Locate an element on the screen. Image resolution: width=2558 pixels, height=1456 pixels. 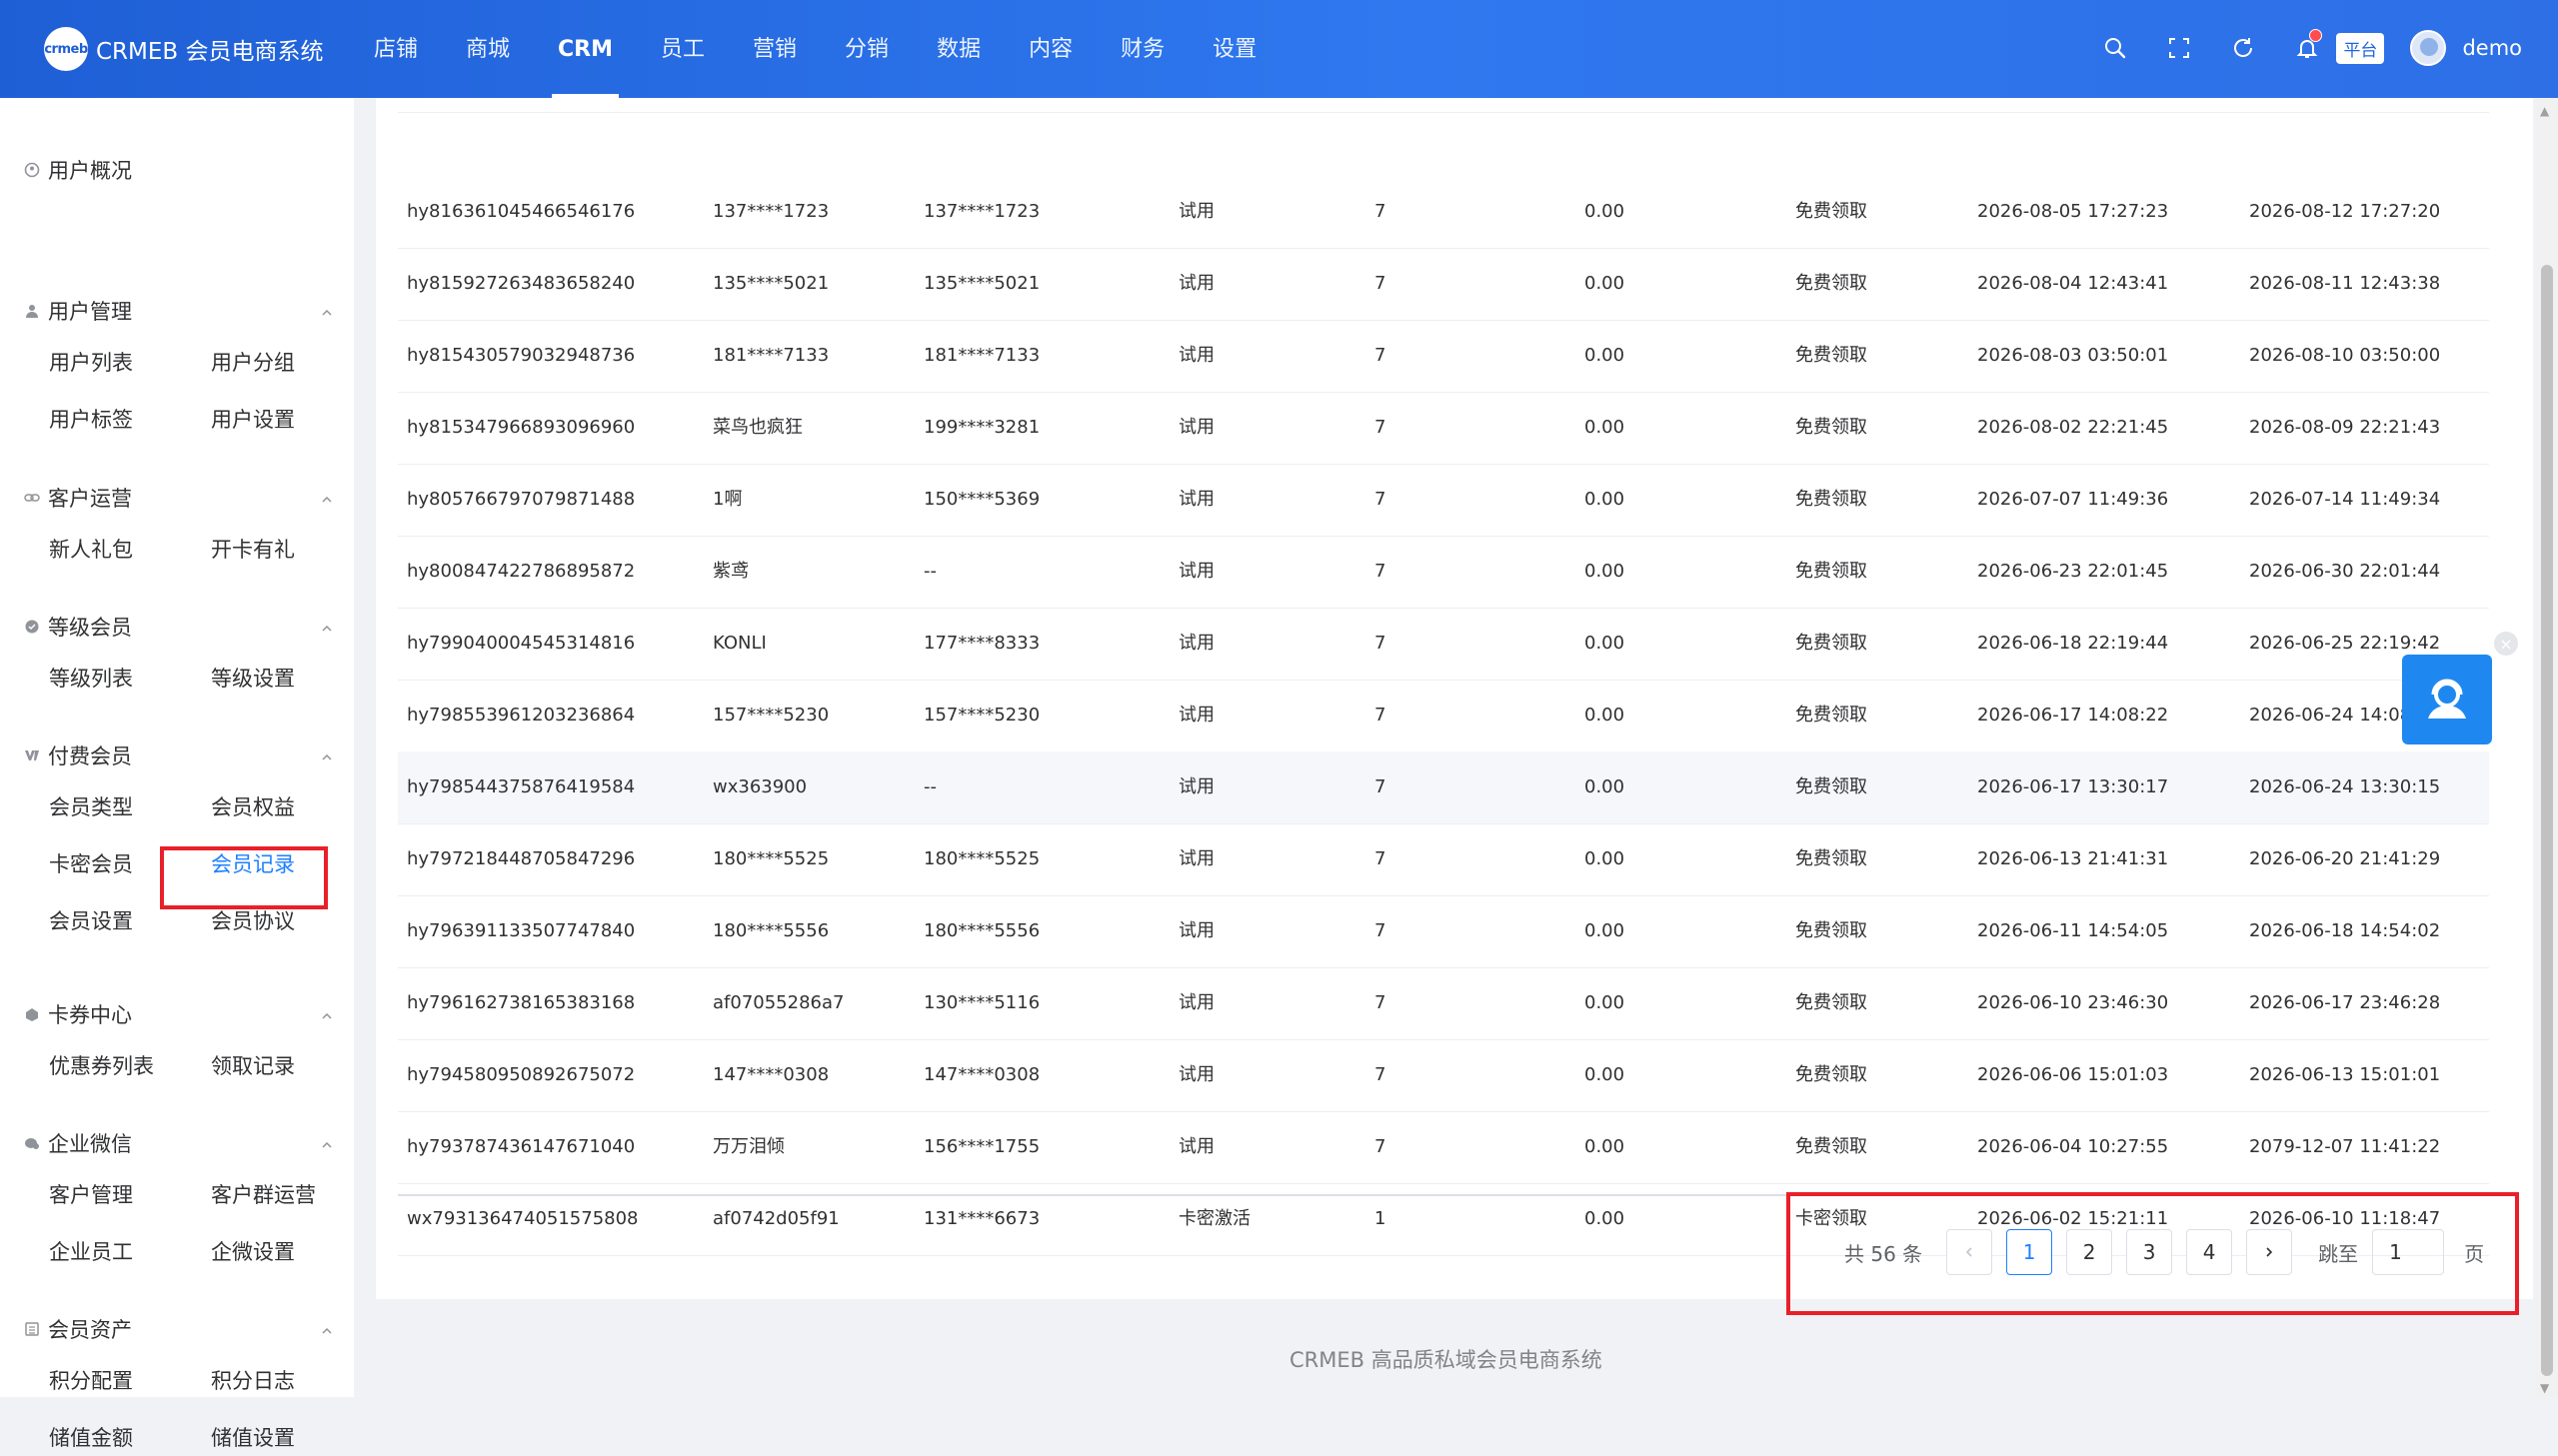
scroll-up-icon: ▲ is located at coordinates (2544, 111).